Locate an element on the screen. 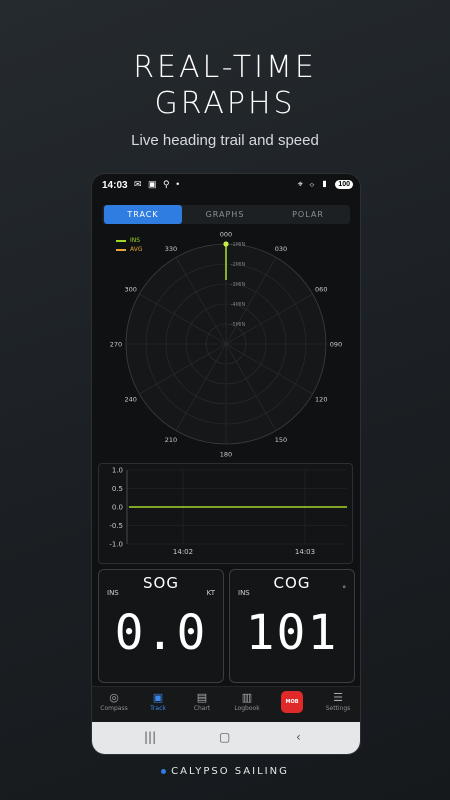  ring-time-label: -1MIN is located at coordinates (238, 245).